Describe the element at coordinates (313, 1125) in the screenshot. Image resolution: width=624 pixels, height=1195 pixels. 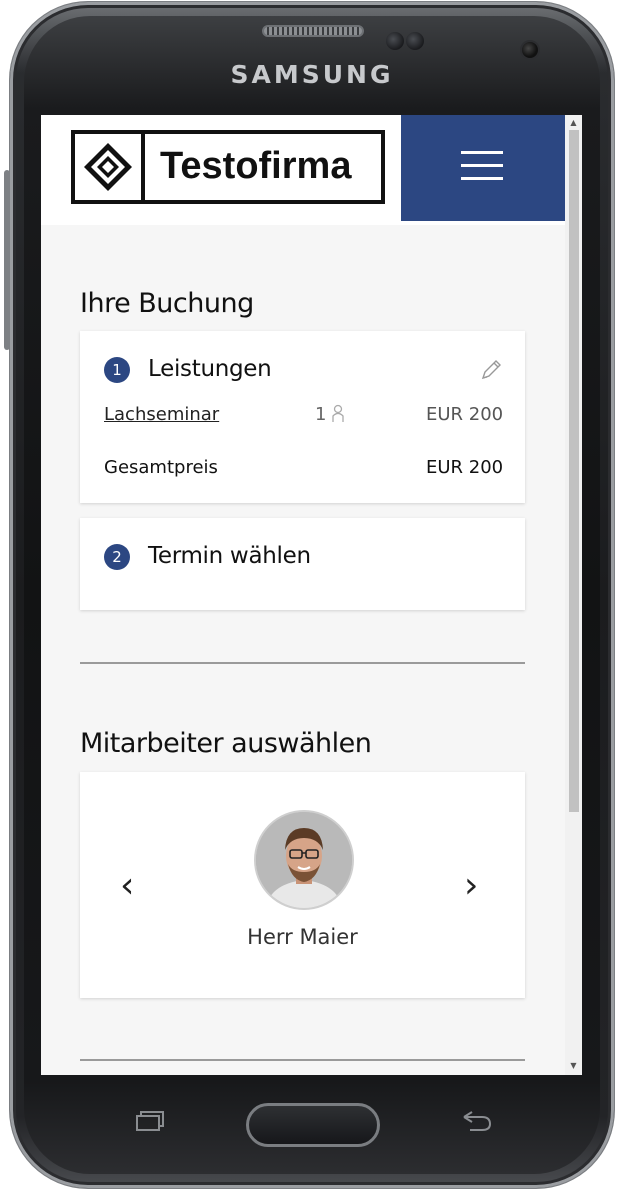
I see `home-button` at that location.